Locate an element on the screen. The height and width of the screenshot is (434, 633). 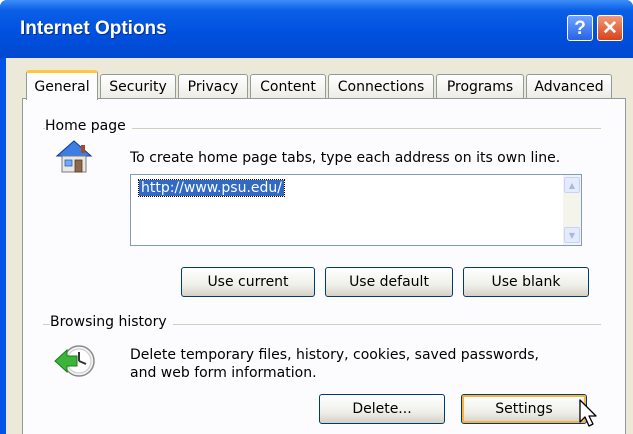
tab-connections: Connections is located at coordinates (381, 86).